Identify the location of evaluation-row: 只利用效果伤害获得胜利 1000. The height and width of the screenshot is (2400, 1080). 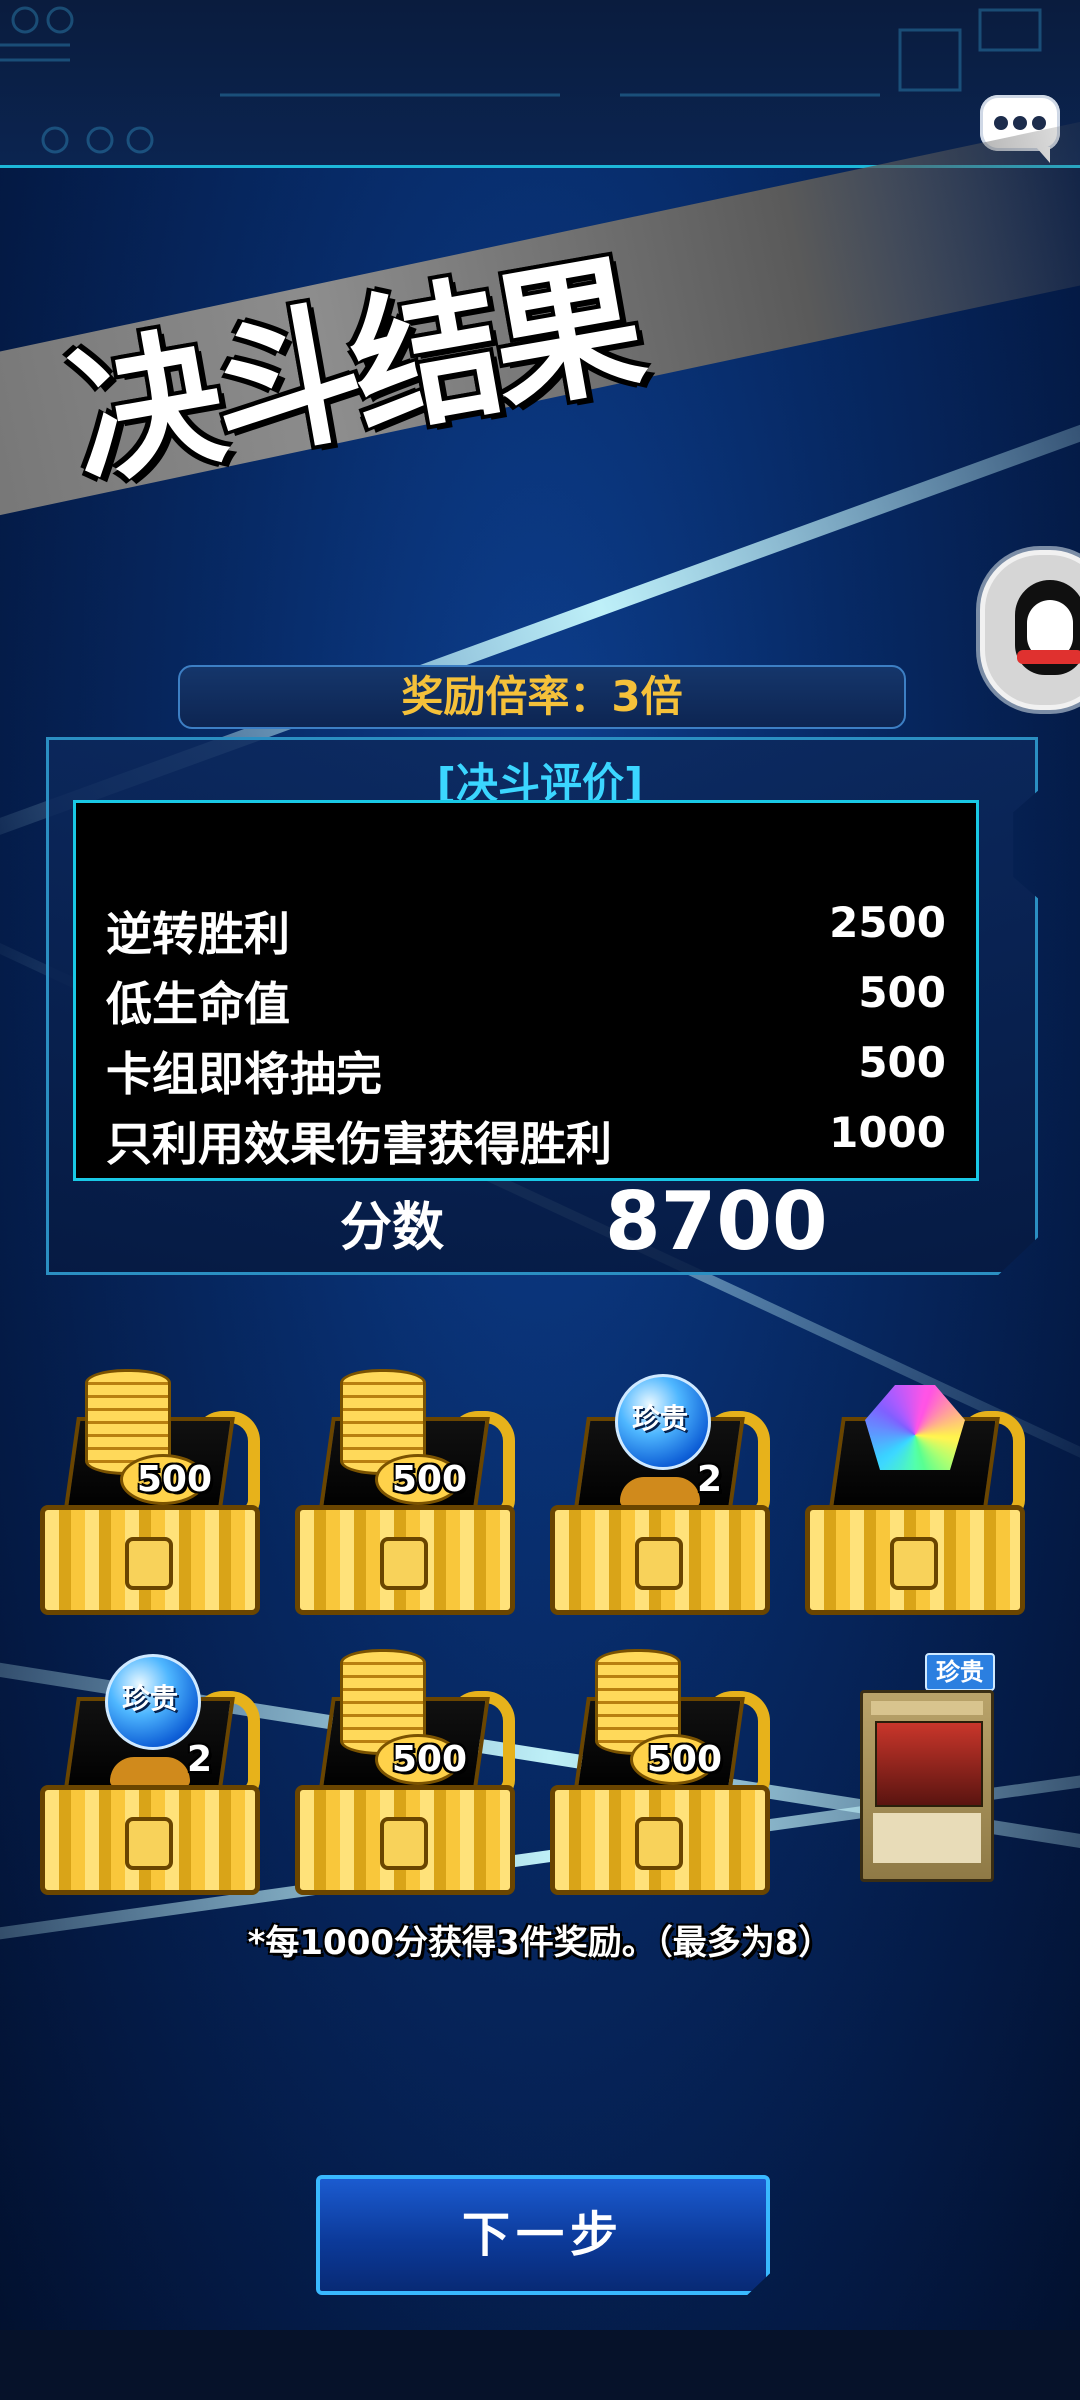
(526, 1139).